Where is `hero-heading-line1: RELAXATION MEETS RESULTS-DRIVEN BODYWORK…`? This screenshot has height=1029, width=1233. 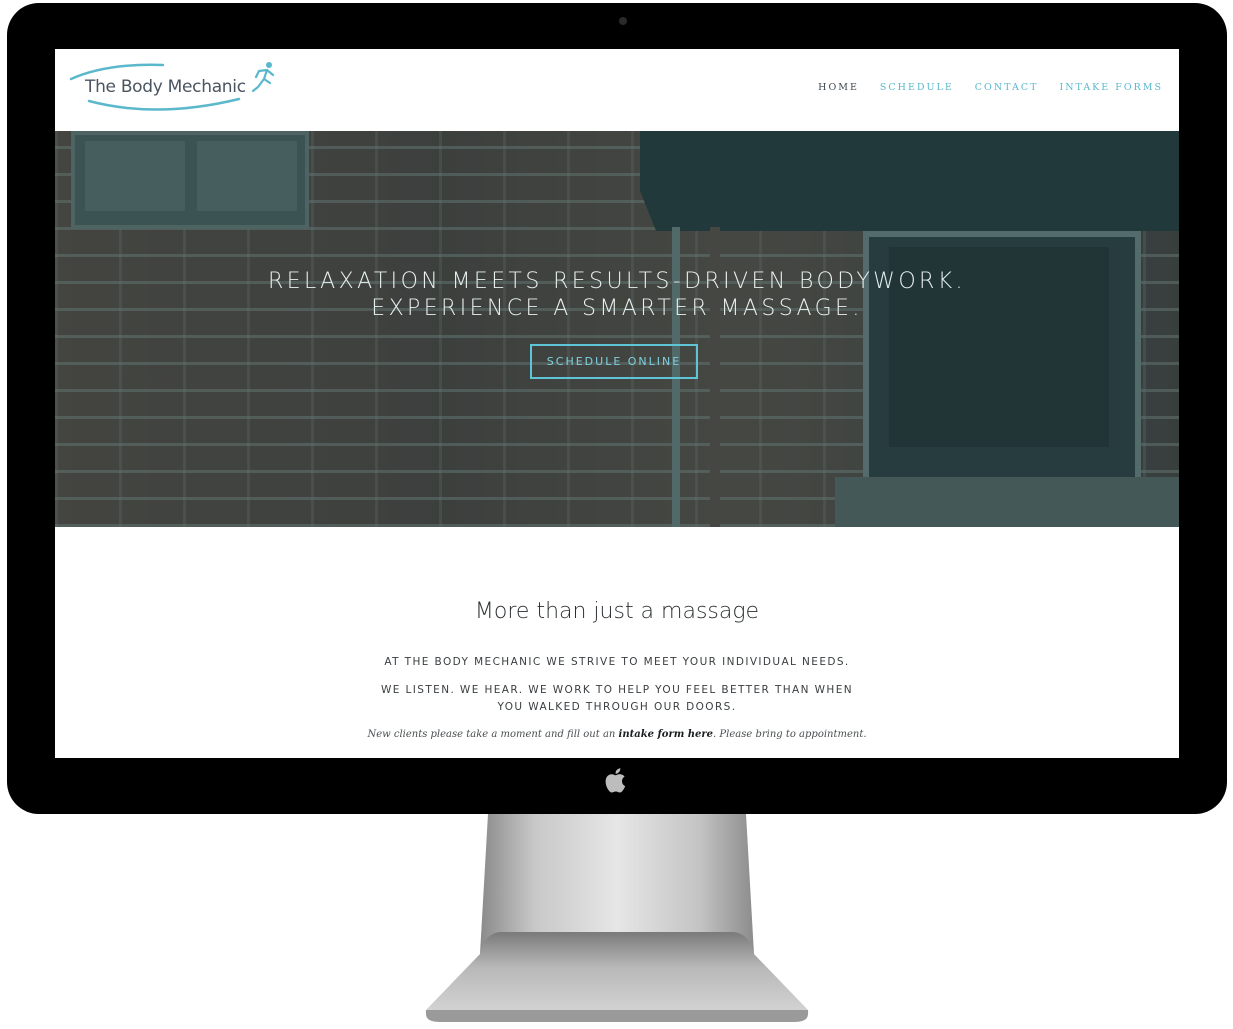
hero-heading-line1: RELAXATION MEETS RESULTS-DRIVEN BODYWORK… is located at coordinates (617, 281).